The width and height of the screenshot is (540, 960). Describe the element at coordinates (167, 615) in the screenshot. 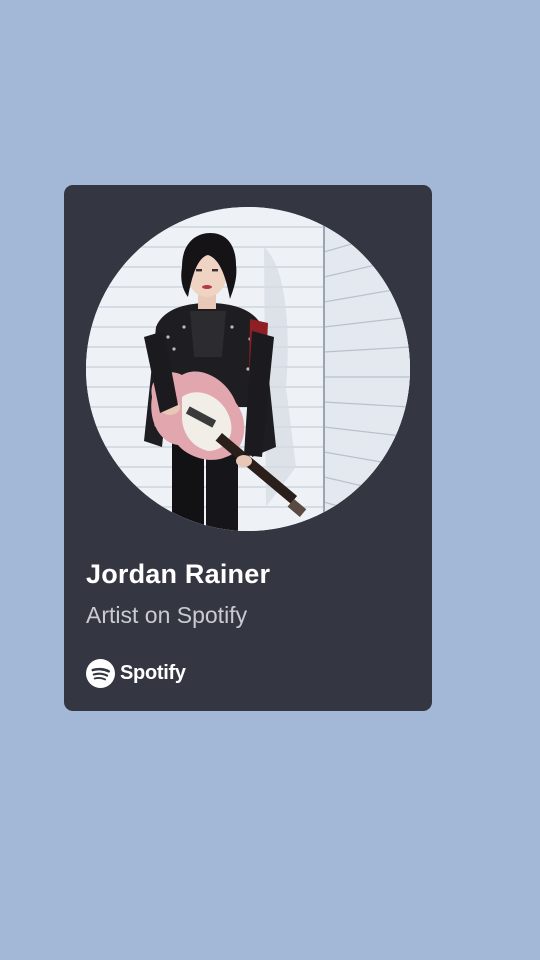

I see `artist-subtitle: Artist on Spotify` at that location.